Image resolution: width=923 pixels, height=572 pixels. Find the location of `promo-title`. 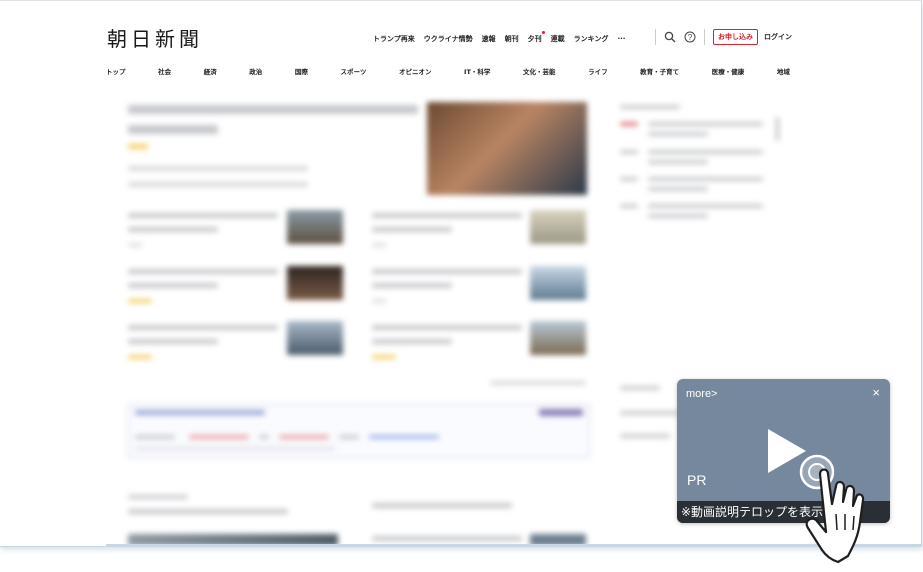

promo-title is located at coordinates (200, 412).